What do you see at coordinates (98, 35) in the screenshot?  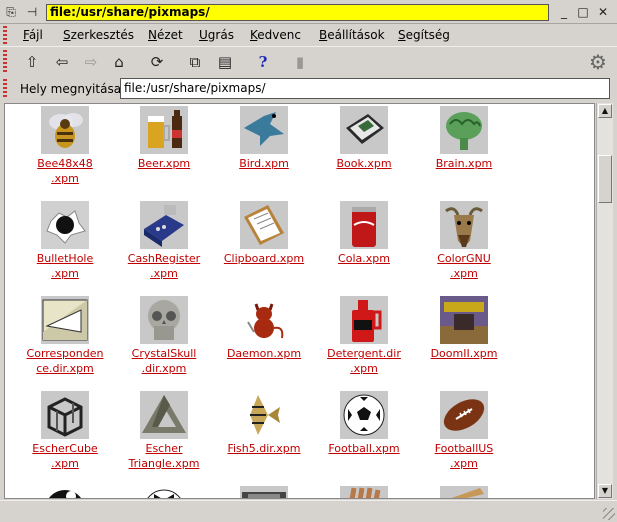 I see `menu-edit: Szerkesztés` at bounding box center [98, 35].